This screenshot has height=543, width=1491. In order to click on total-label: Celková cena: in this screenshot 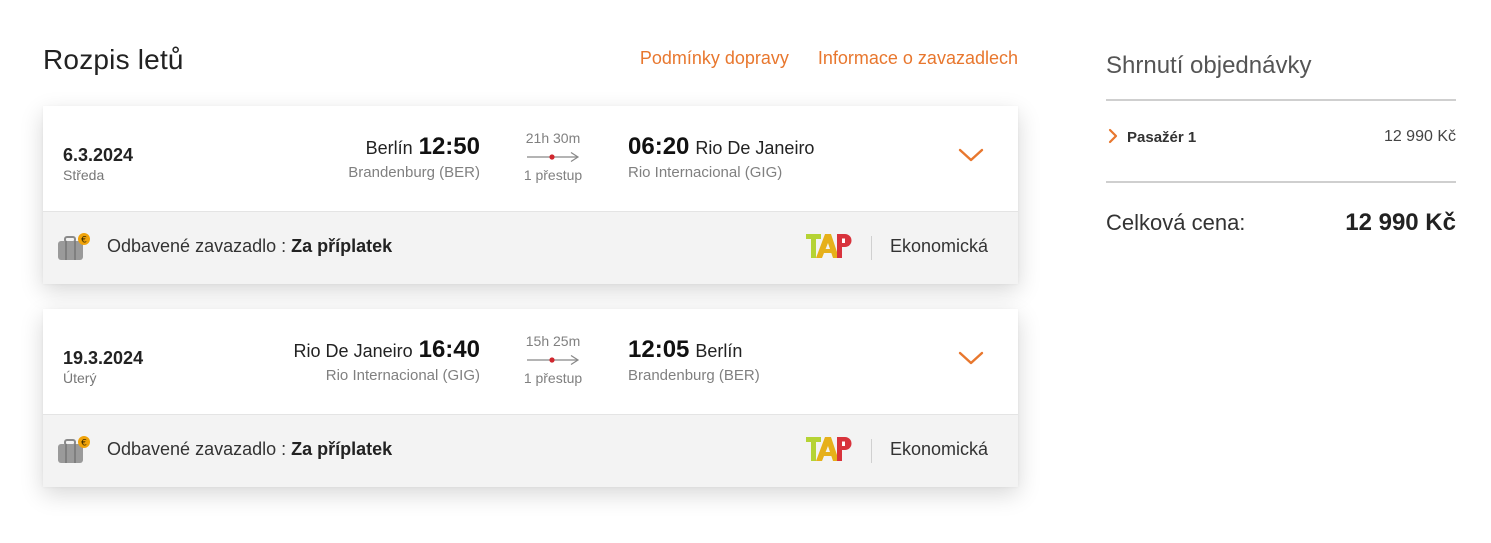, I will do `click(1176, 222)`.